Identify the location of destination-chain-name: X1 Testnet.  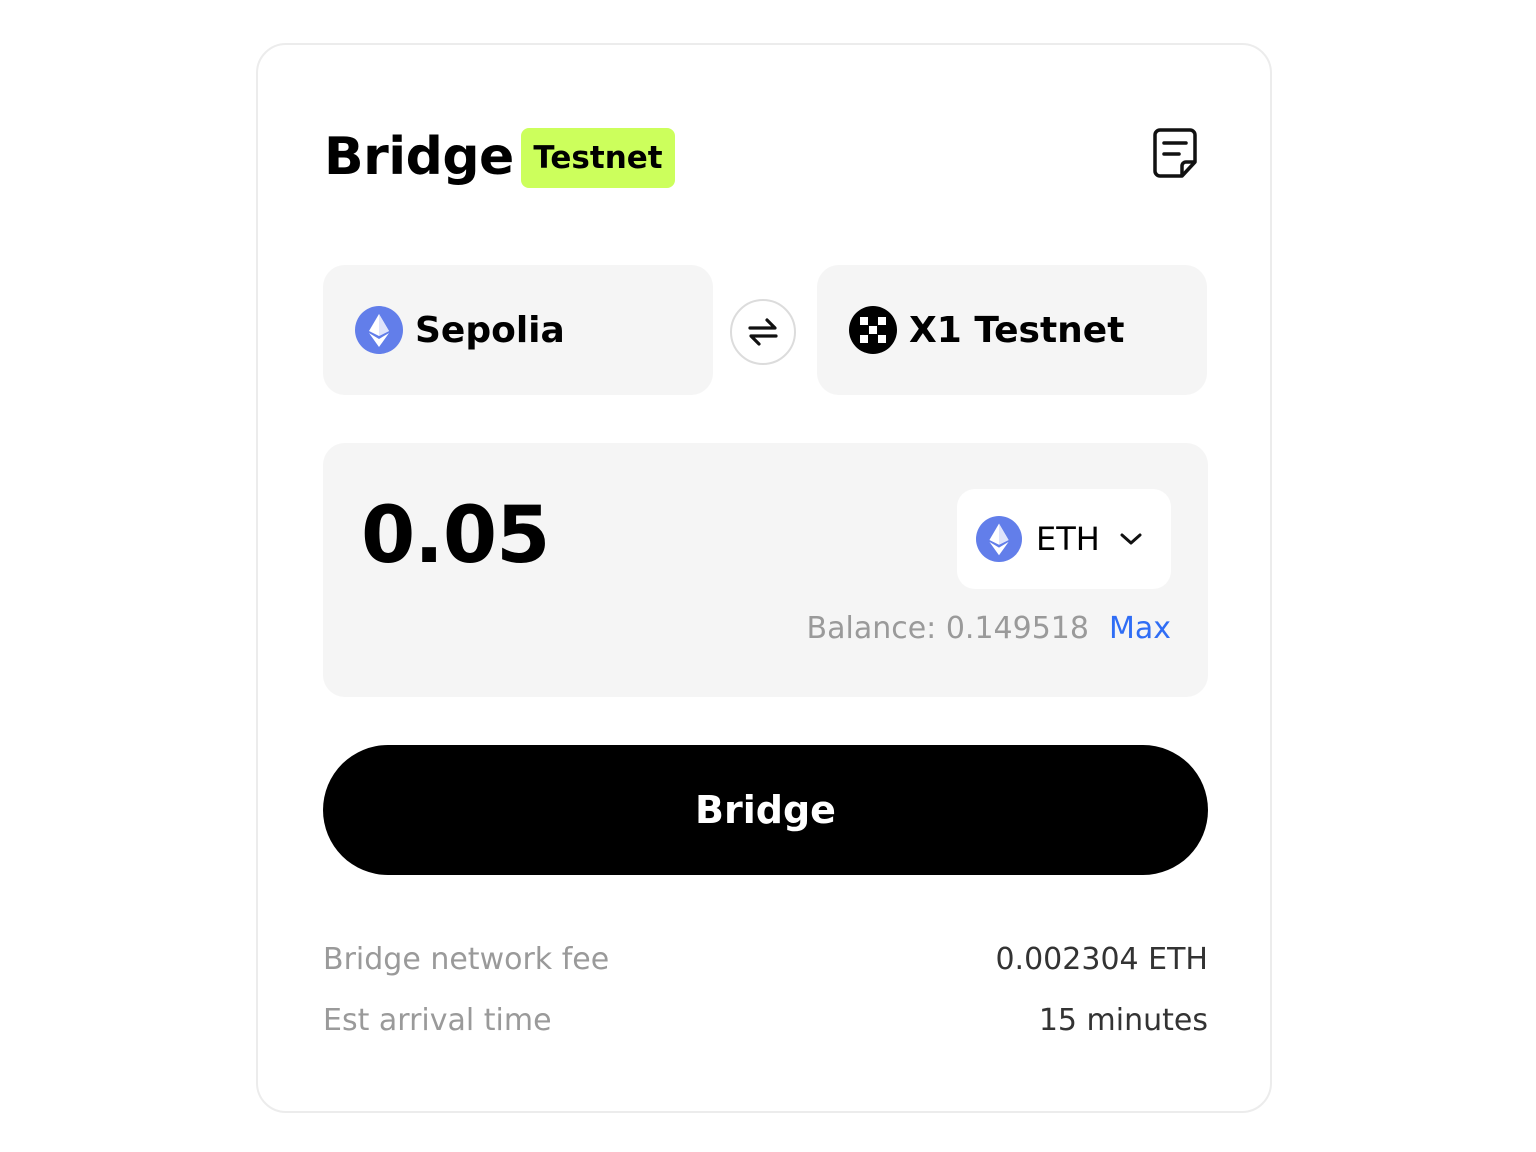
(1017, 330).